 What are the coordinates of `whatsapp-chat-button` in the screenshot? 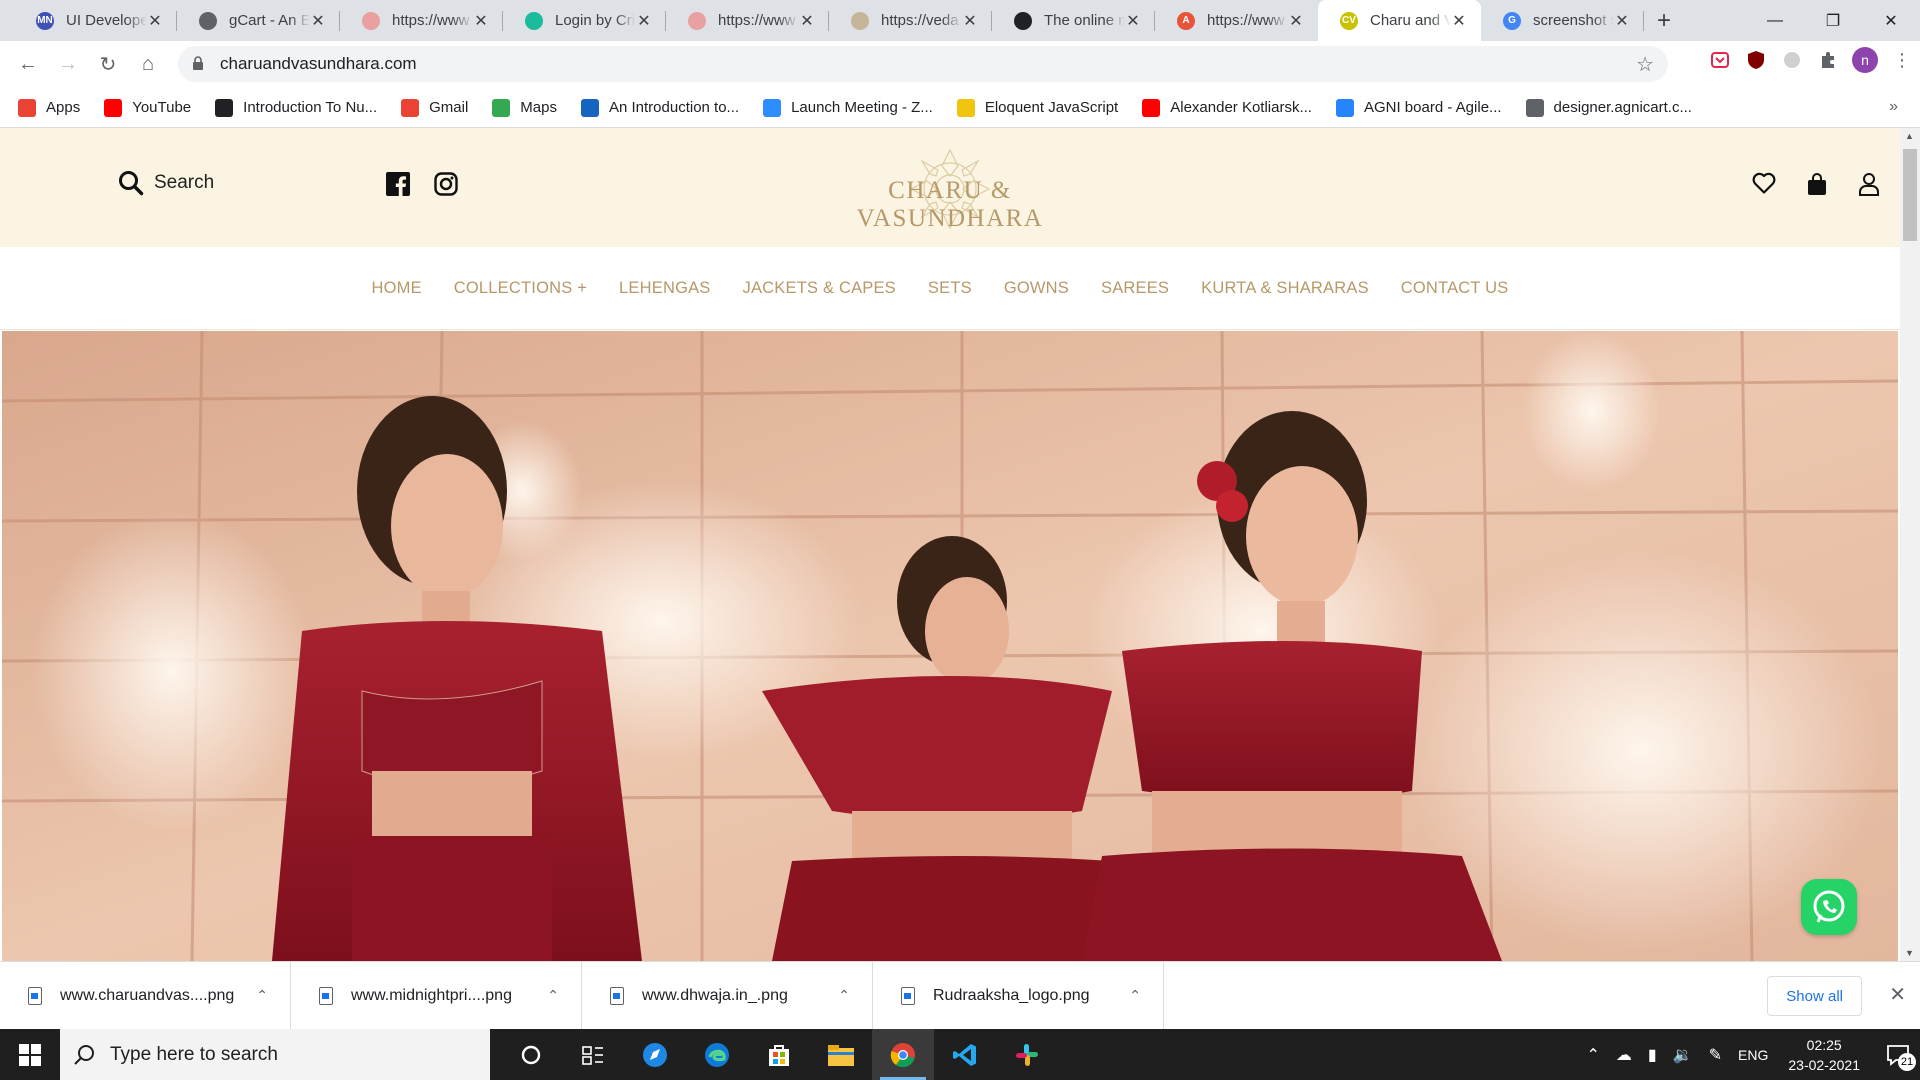 It's located at (1829, 907).